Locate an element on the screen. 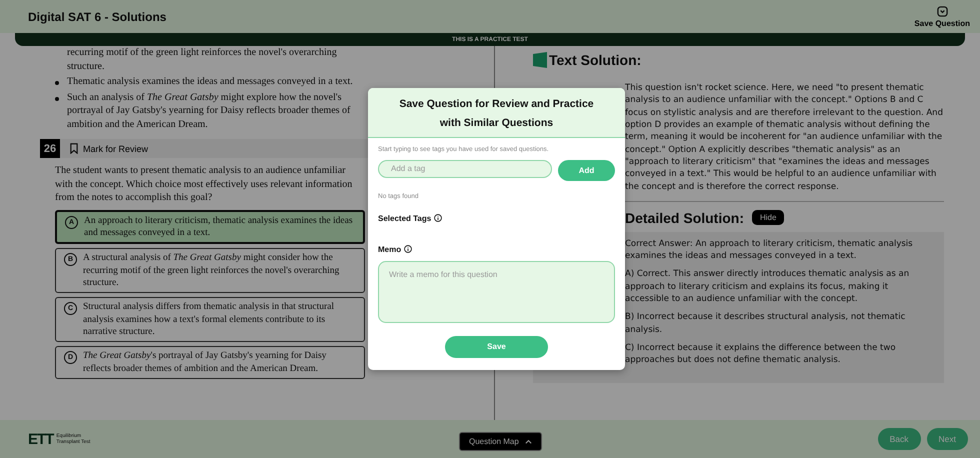 The width and height of the screenshot is (980, 458). tag-input-field: Add a tag is located at coordinates (465, 169).